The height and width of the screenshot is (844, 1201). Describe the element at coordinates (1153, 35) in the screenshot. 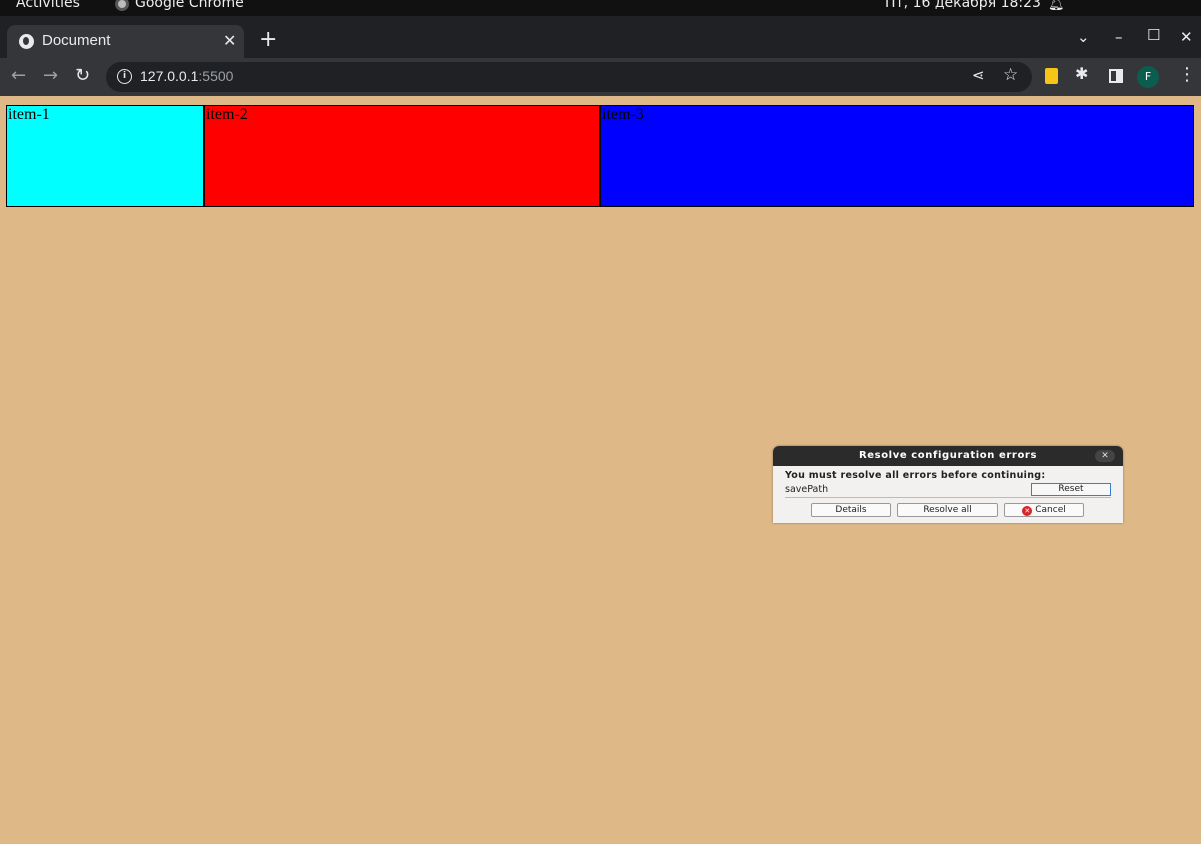

I see `maximize-icon: ☐` at that location.